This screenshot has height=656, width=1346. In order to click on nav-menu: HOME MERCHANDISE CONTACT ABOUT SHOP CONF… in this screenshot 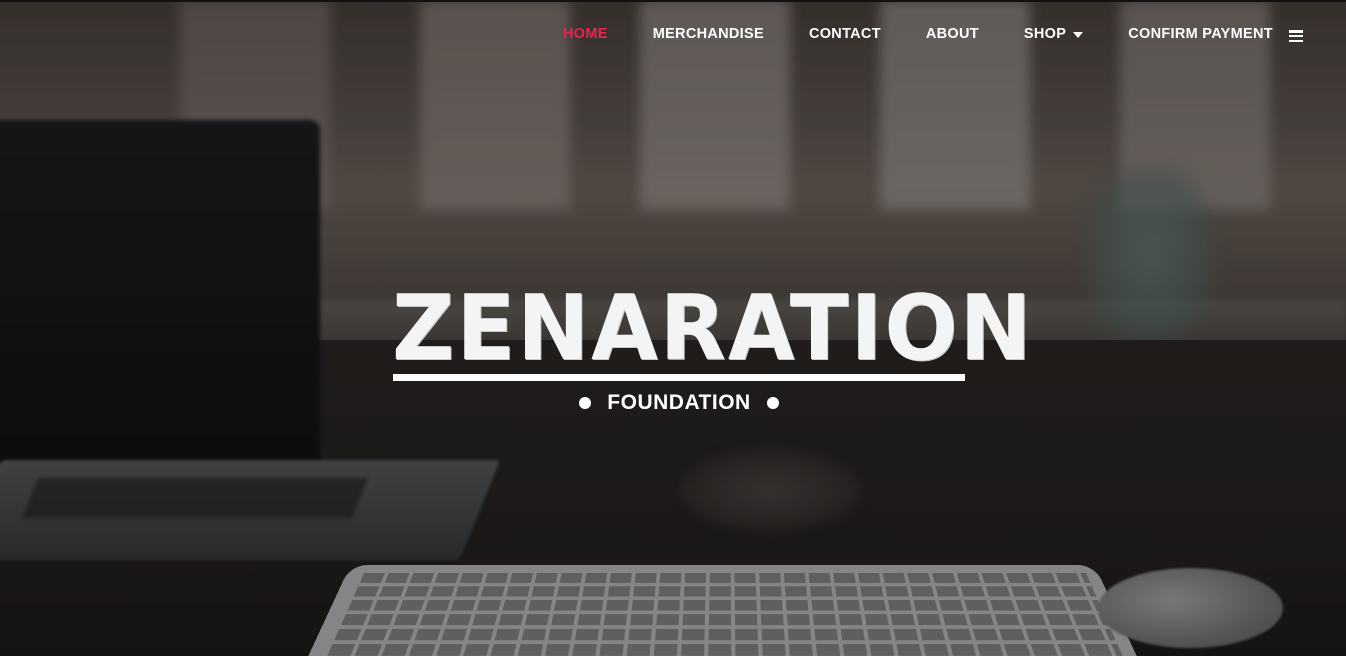, I will do `click(940, 34)`.